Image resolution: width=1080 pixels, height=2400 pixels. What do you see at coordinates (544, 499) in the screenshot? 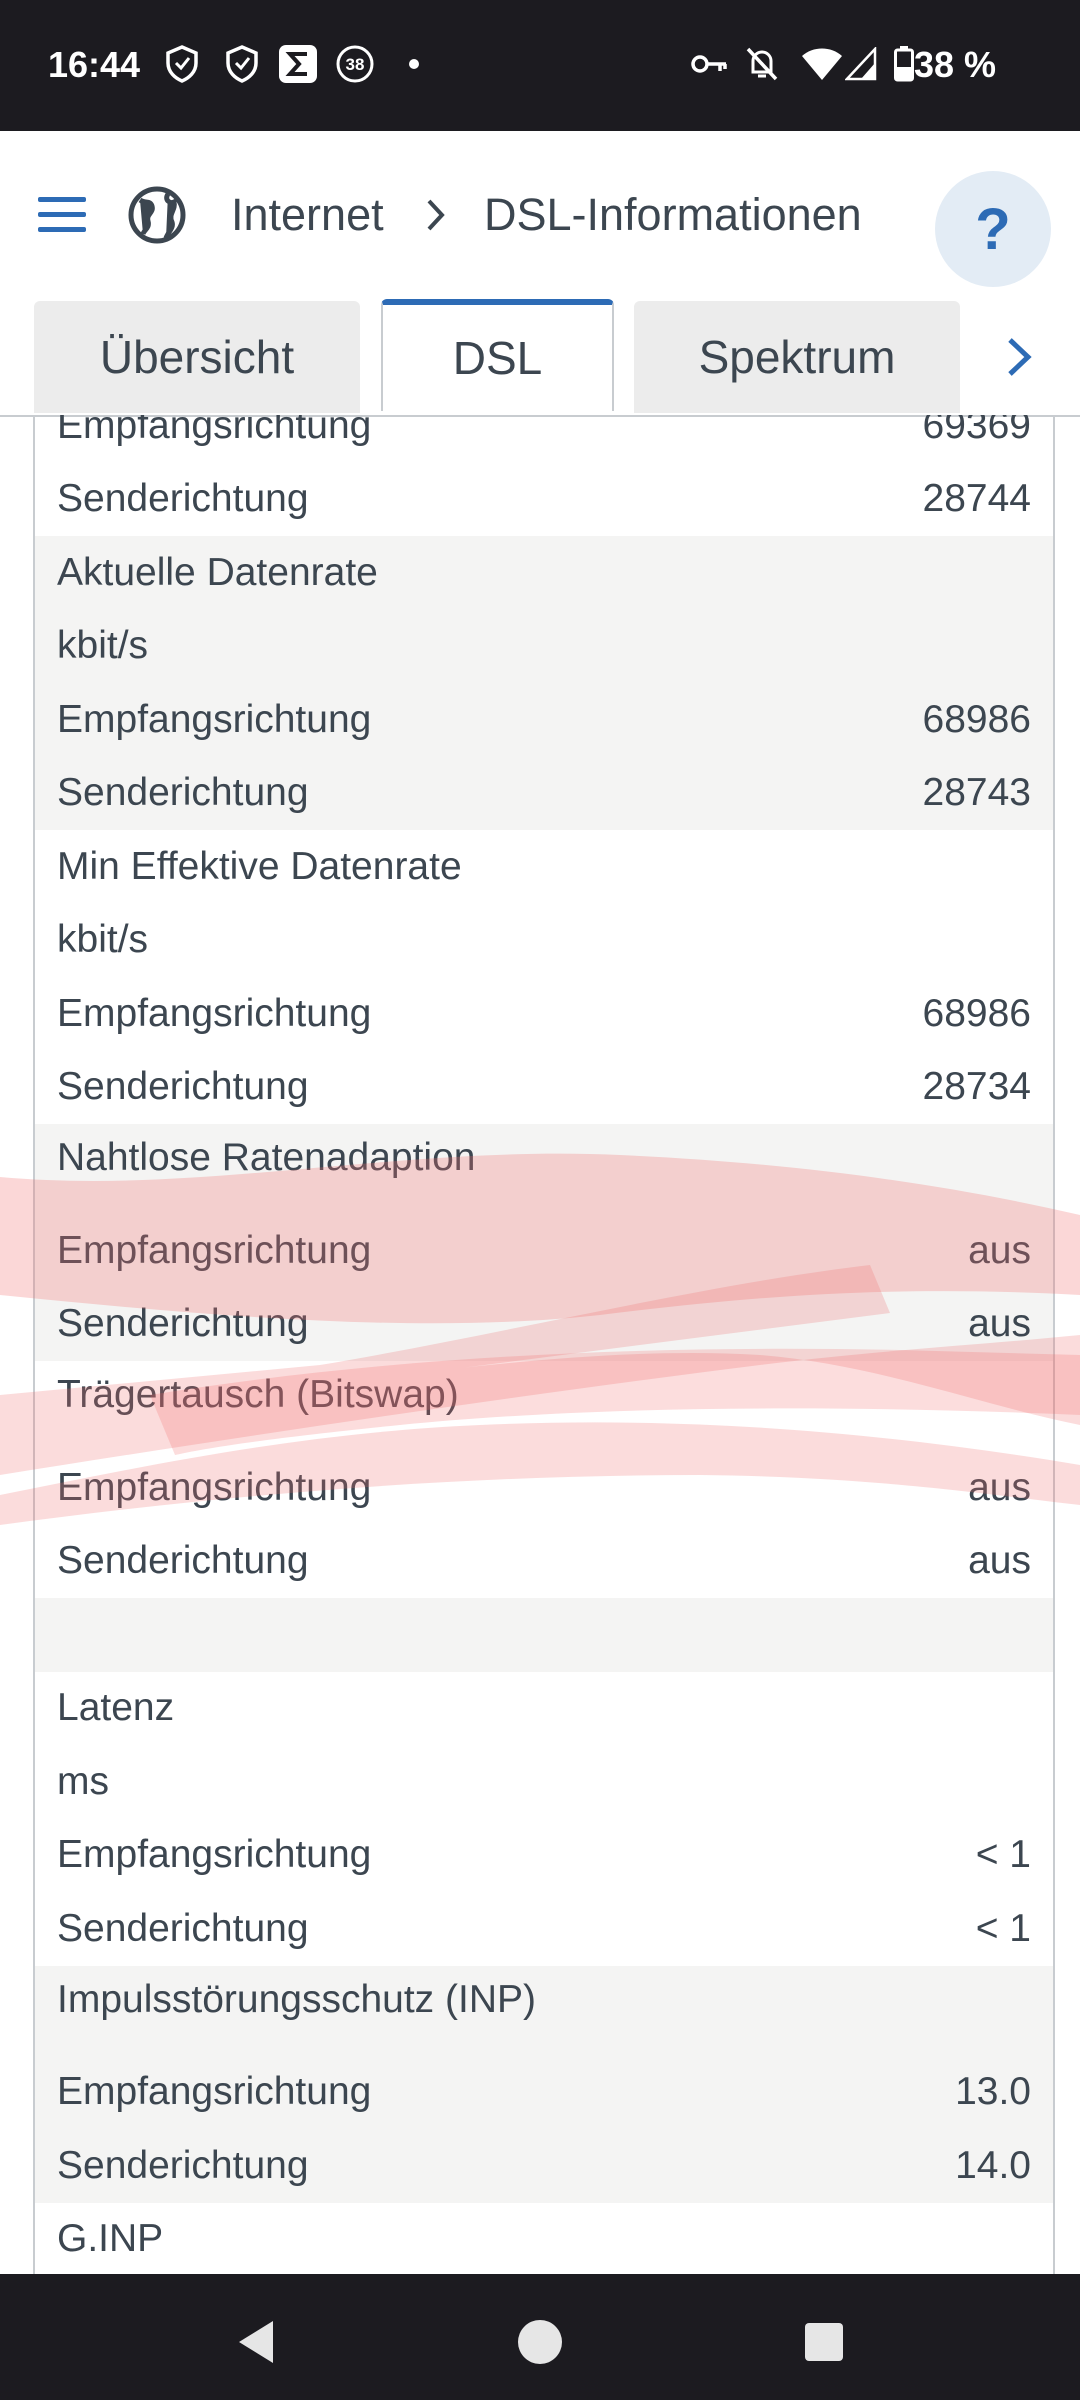
I see `table-row: Senderichtung 28744` at bounding box center [544, 499].